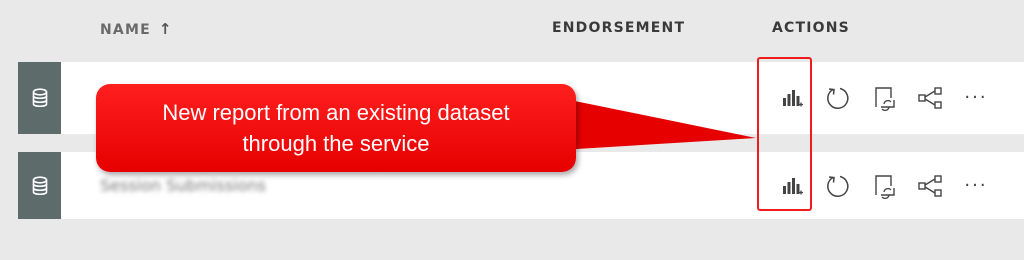  What do you see at coordinates (336, 143) in the screenshot?
I see `callout-line-2: through the service` at bounding box center [336, 143].